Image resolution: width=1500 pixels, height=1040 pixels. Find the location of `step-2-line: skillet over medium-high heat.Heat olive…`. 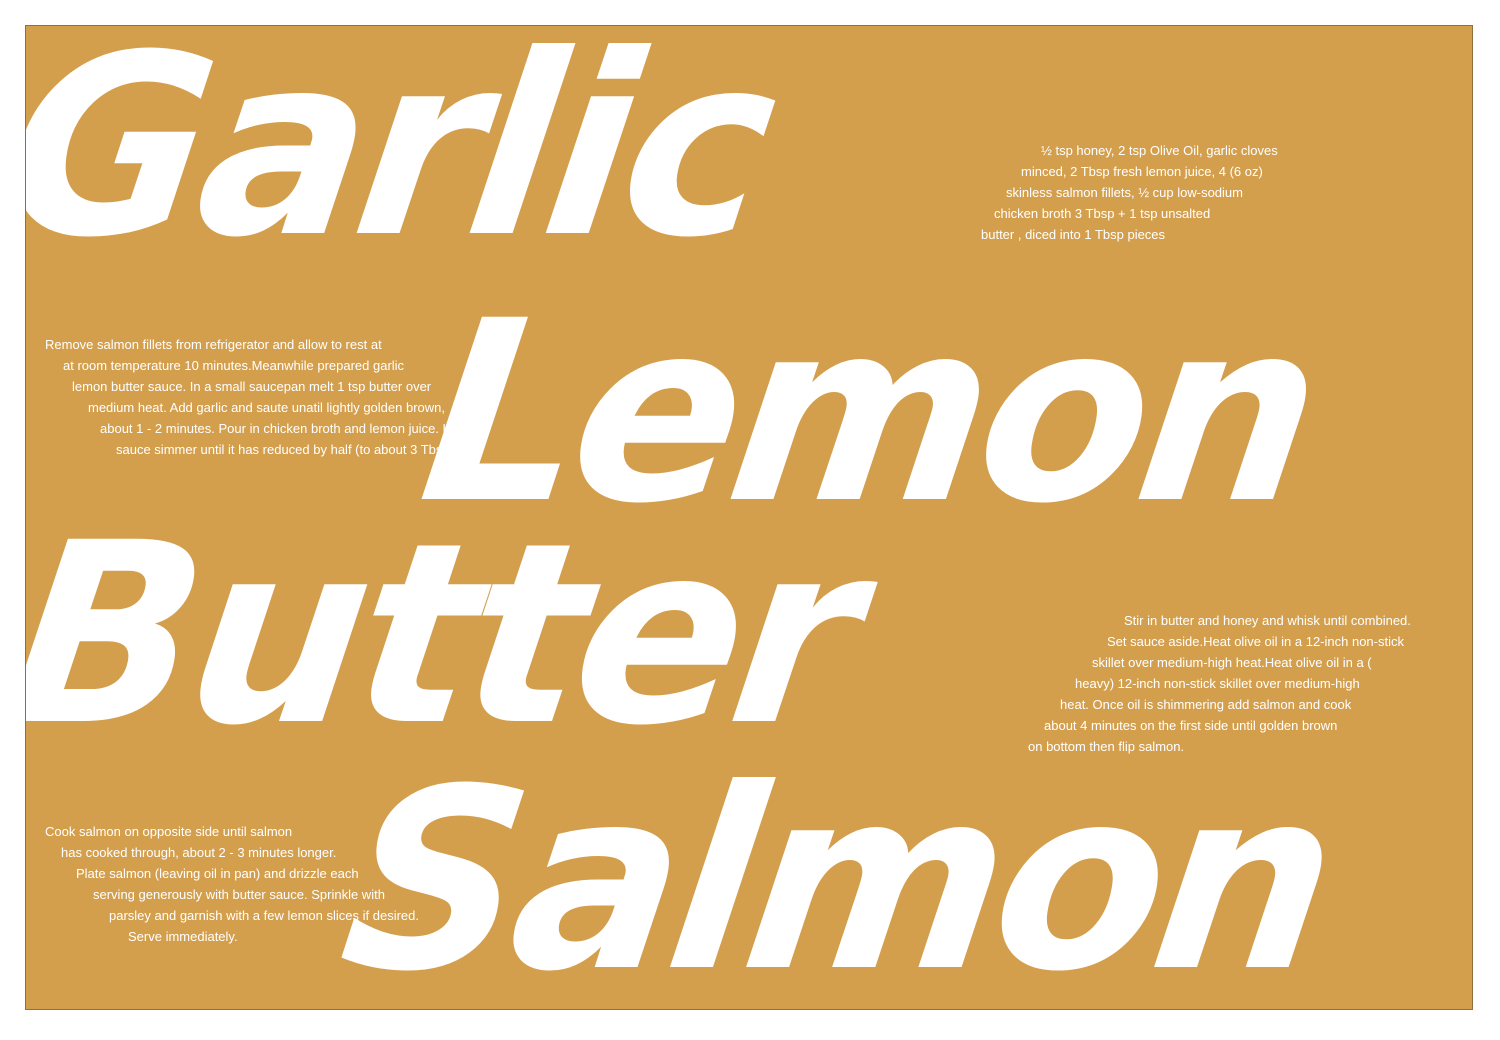

step-2-line: skillet over medium-high heat.Heat olive… is located at coordinates (1232, 662).